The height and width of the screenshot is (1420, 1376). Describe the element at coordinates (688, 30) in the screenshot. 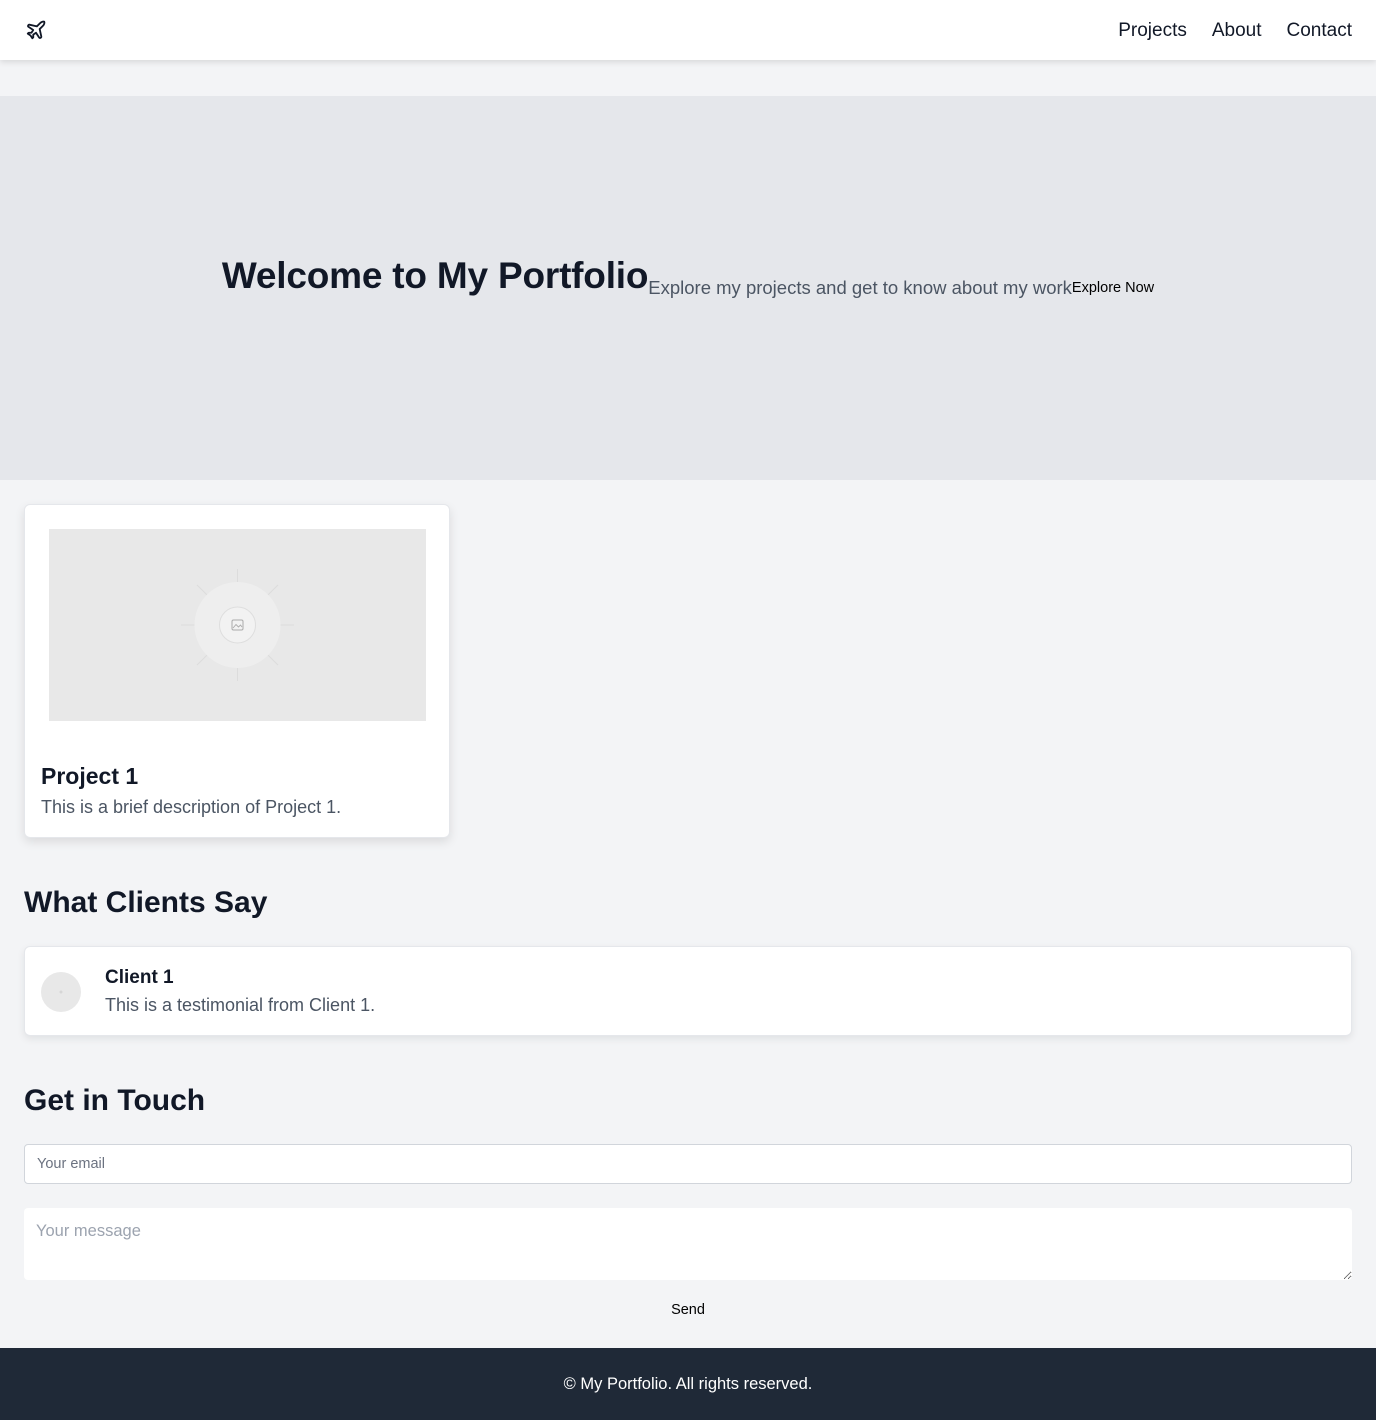

I see `site-header: Projects About Contact` at that location.